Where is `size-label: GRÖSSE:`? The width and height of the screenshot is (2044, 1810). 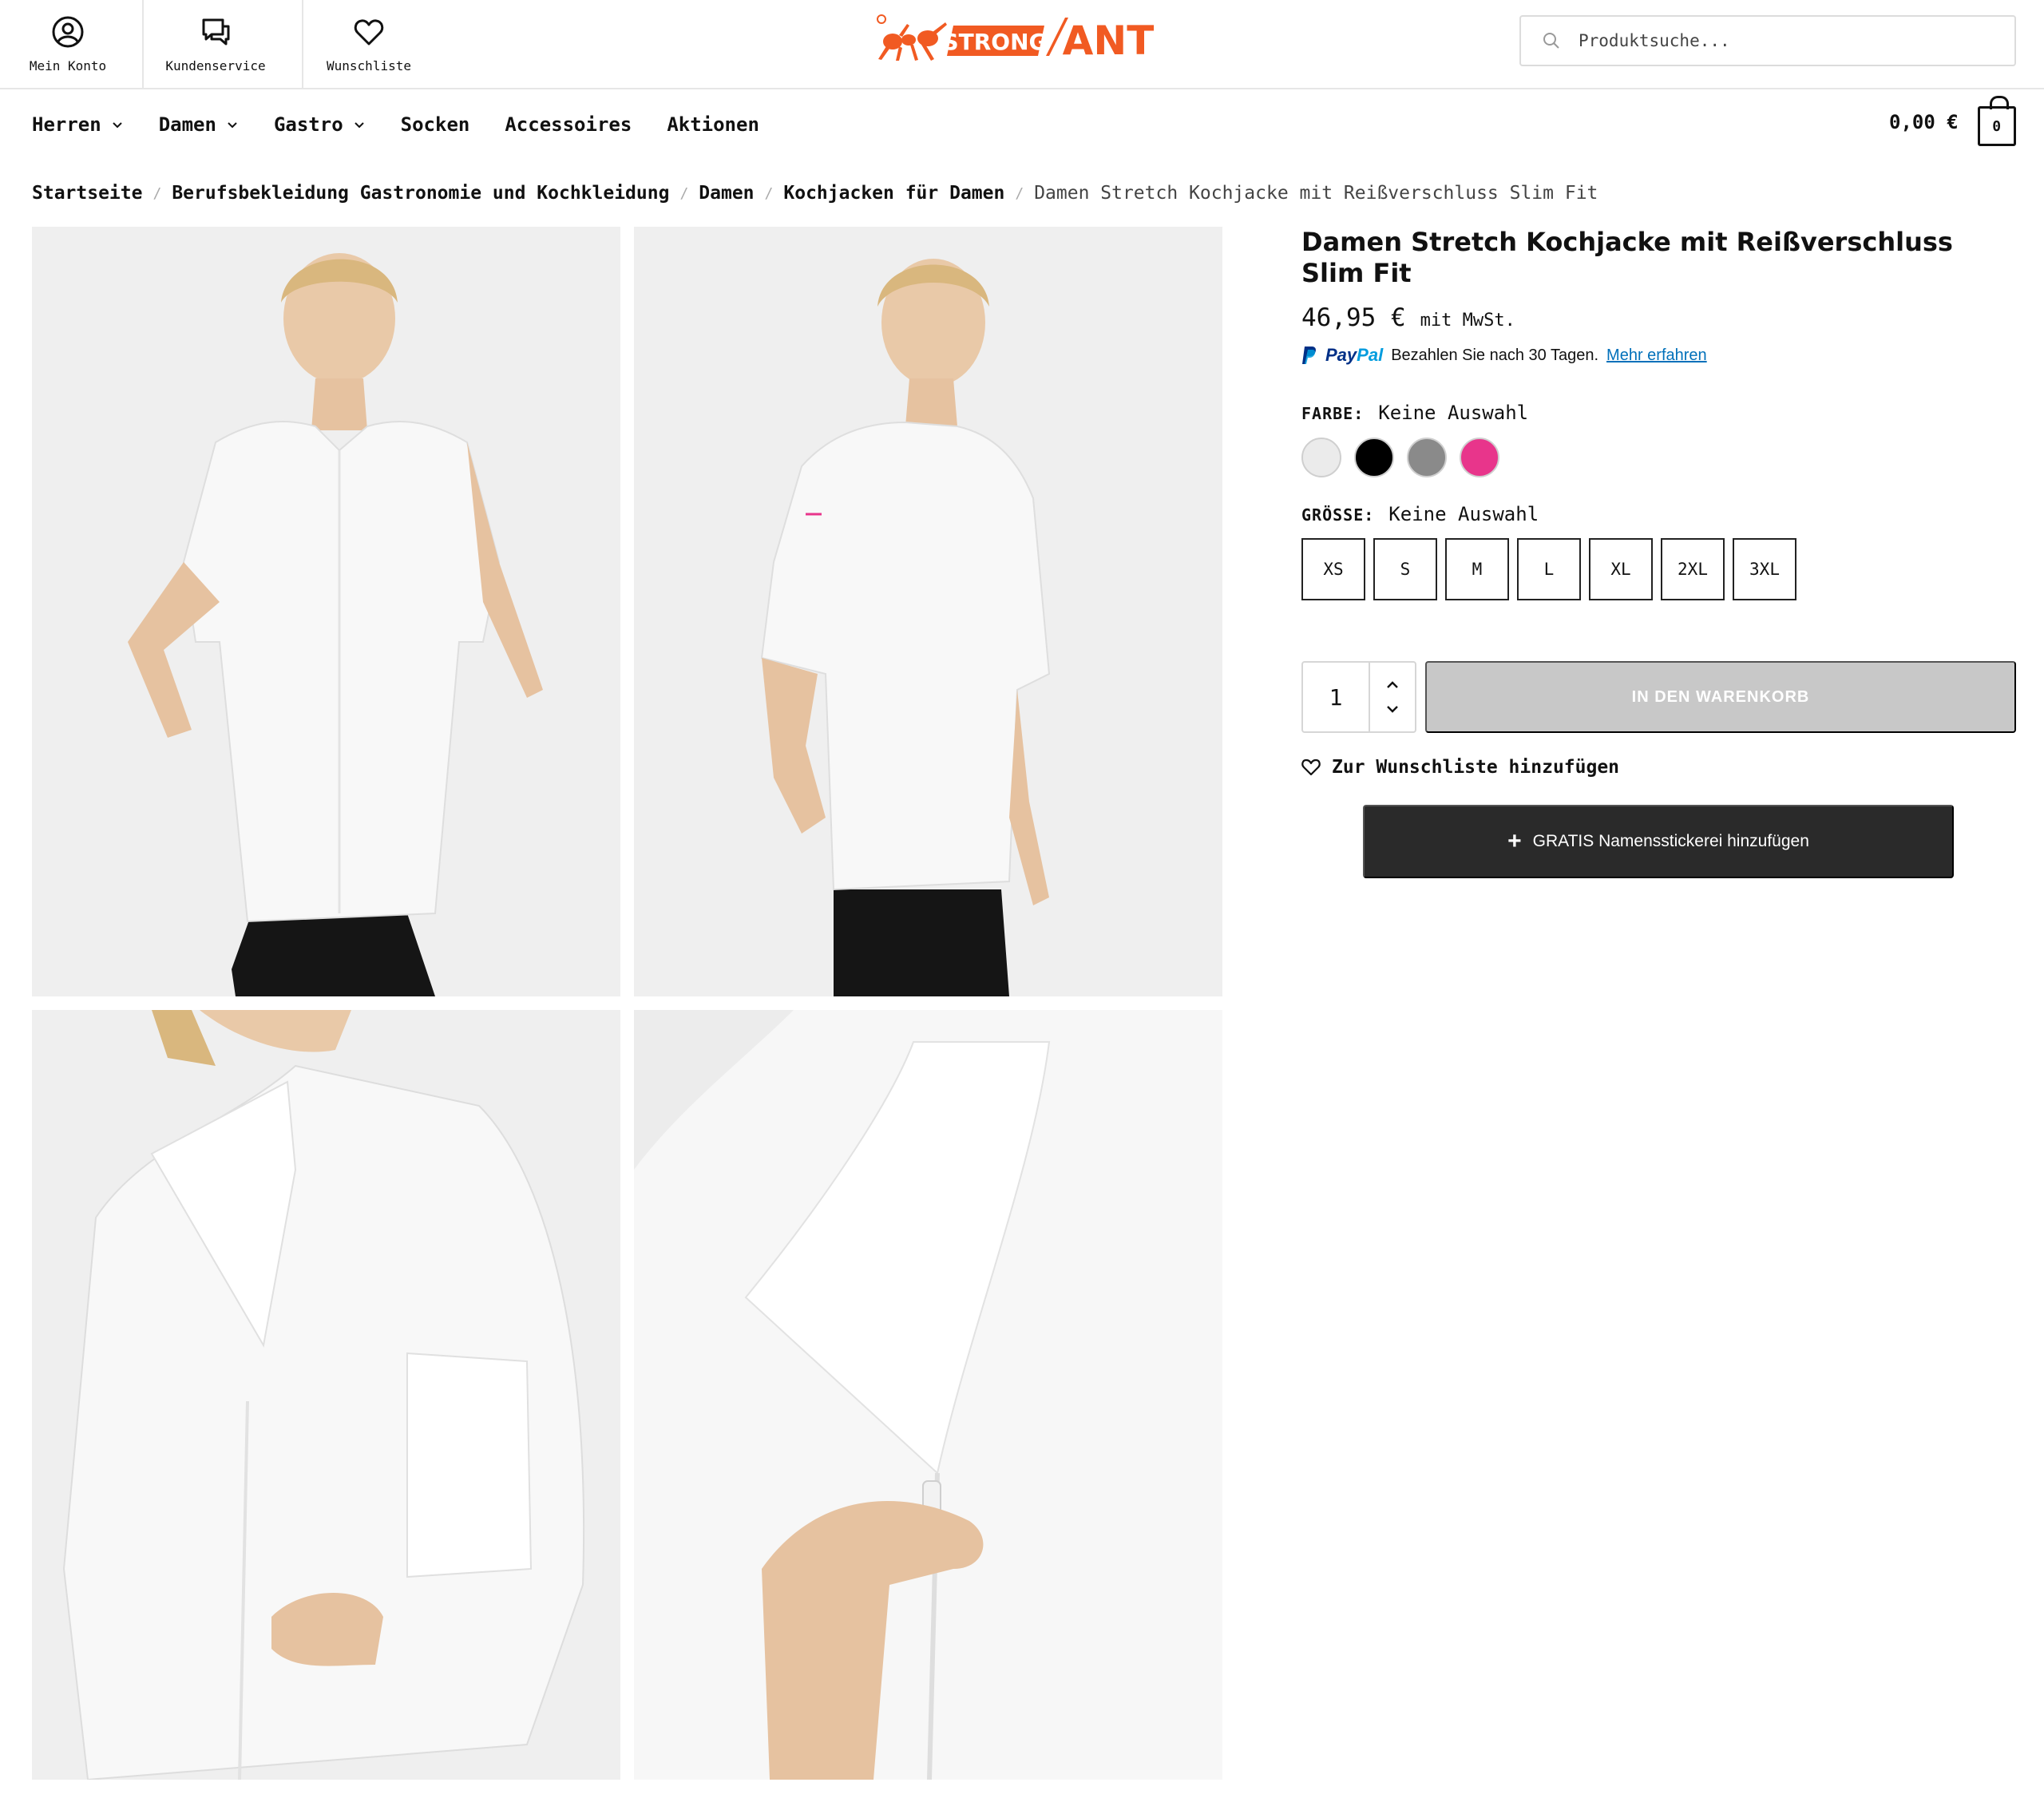 size-label: GRÖSSE: is located at coordinates (1338, 515).